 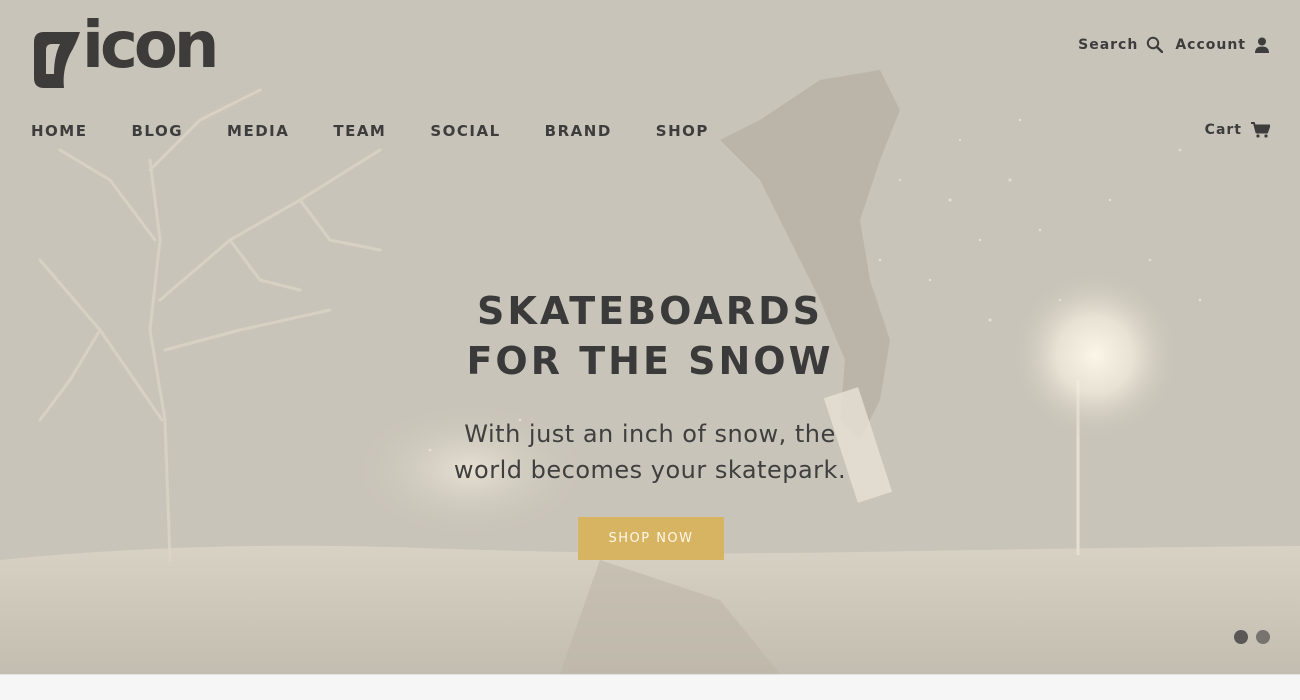 I want to click on utility-nav: Search Account, so click(x=1174, y=44).